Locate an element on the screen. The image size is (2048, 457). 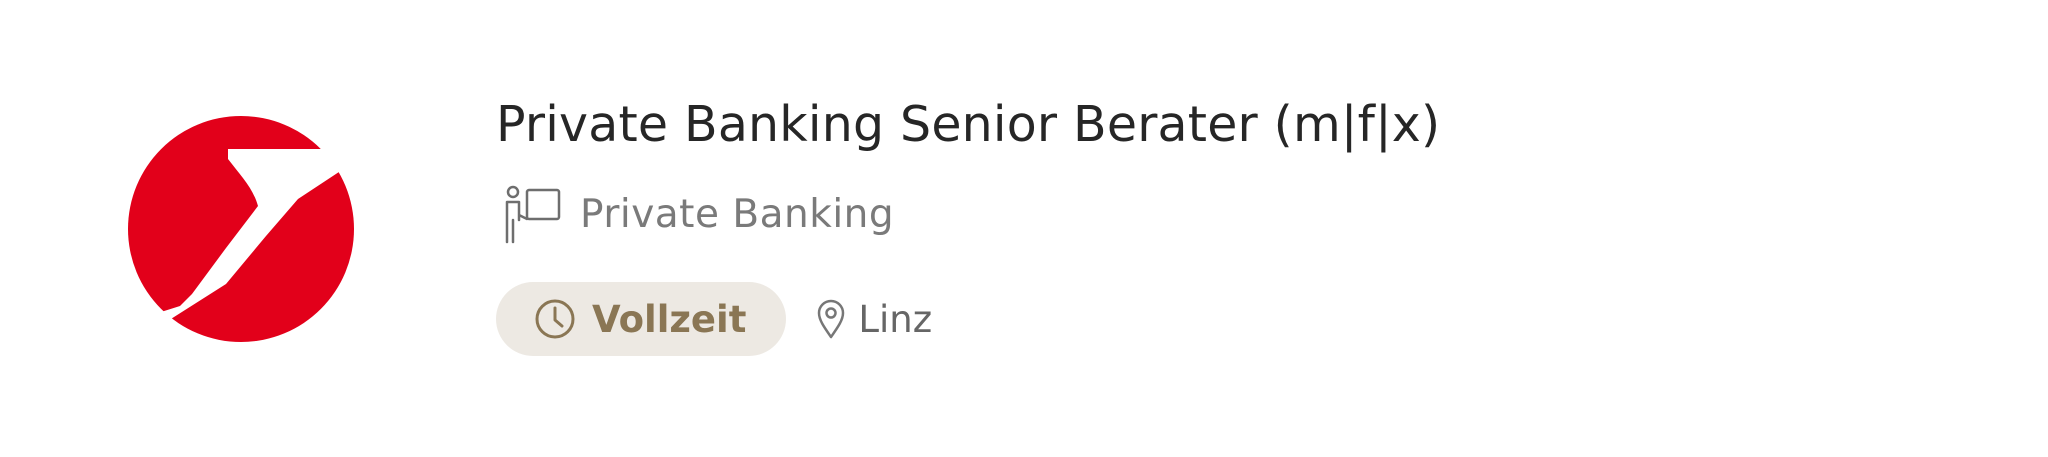
job-title: Private Banking Senior Berater (m|f|x) is located at coordinates (968, 124).